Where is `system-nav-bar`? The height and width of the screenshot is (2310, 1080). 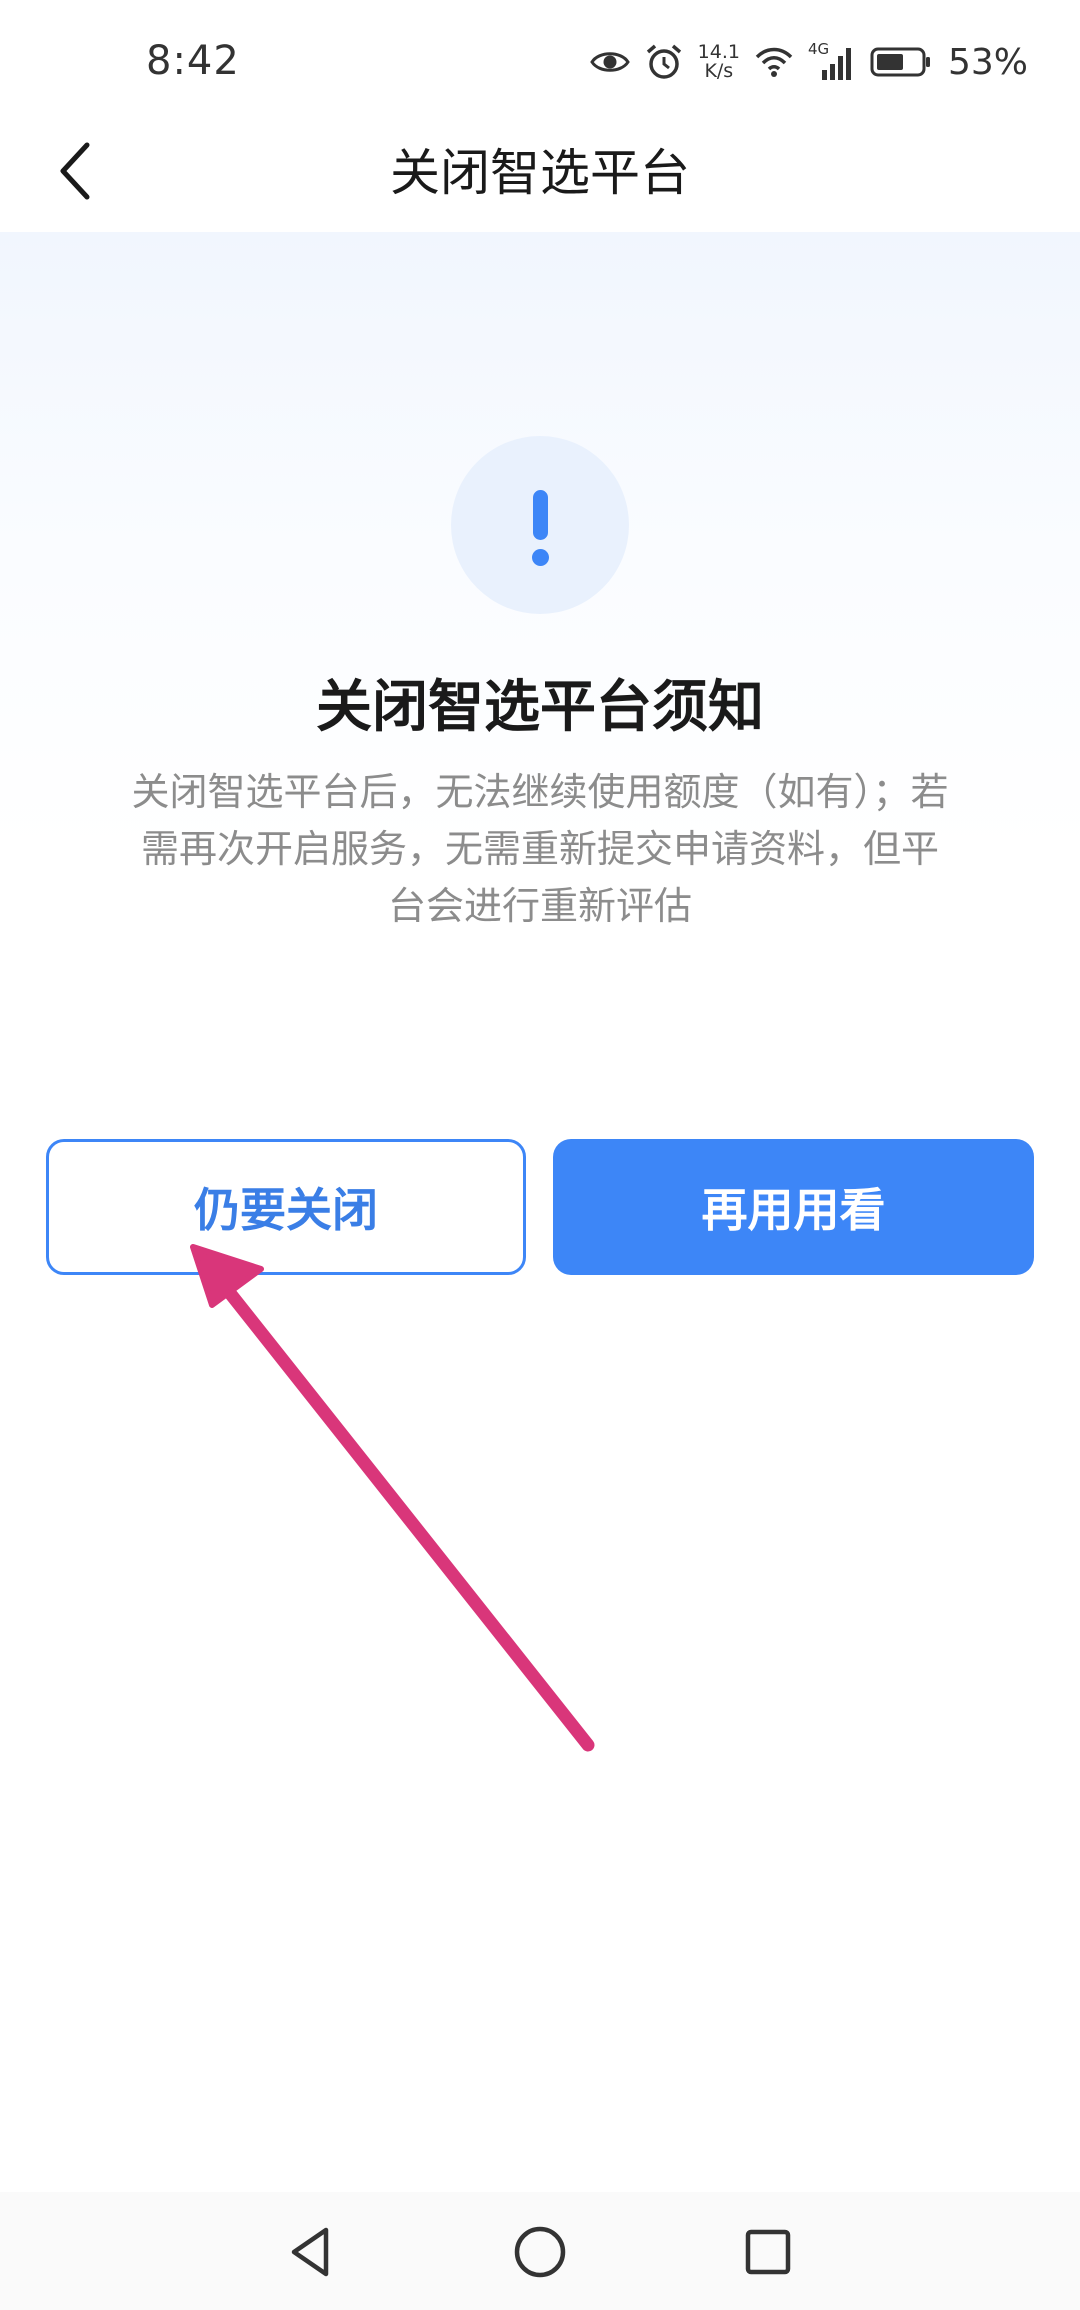 system-nav-bar is located at coordinates (540, 2251).